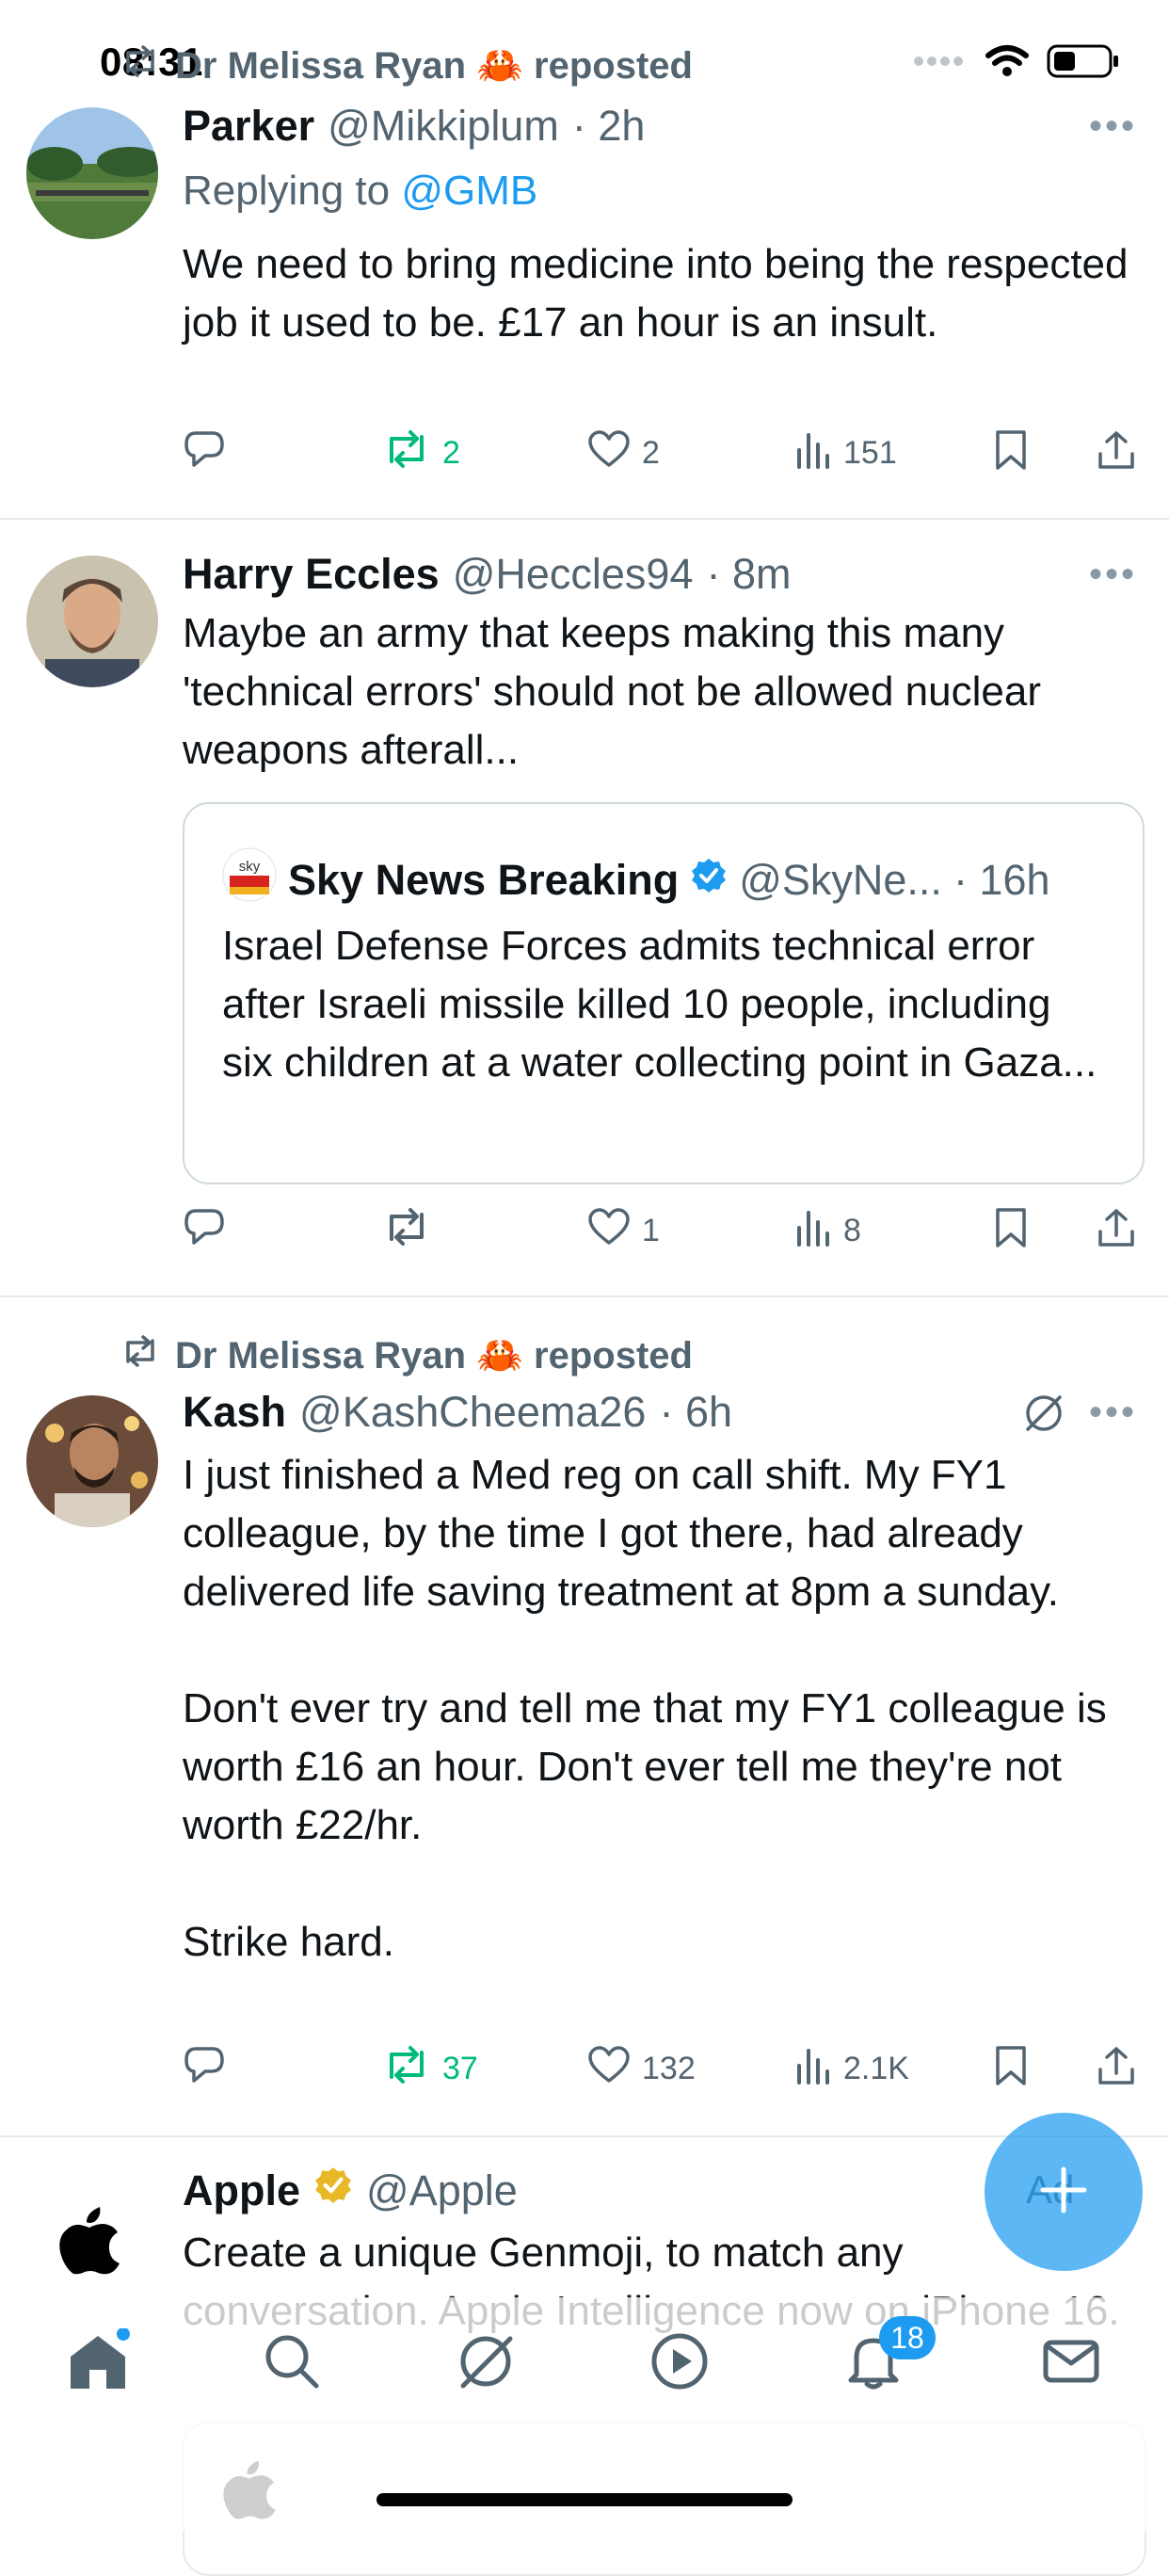  Describe the element at coordinates (827, 1231) in the screenshot. I see `views-button: 8` at that location.